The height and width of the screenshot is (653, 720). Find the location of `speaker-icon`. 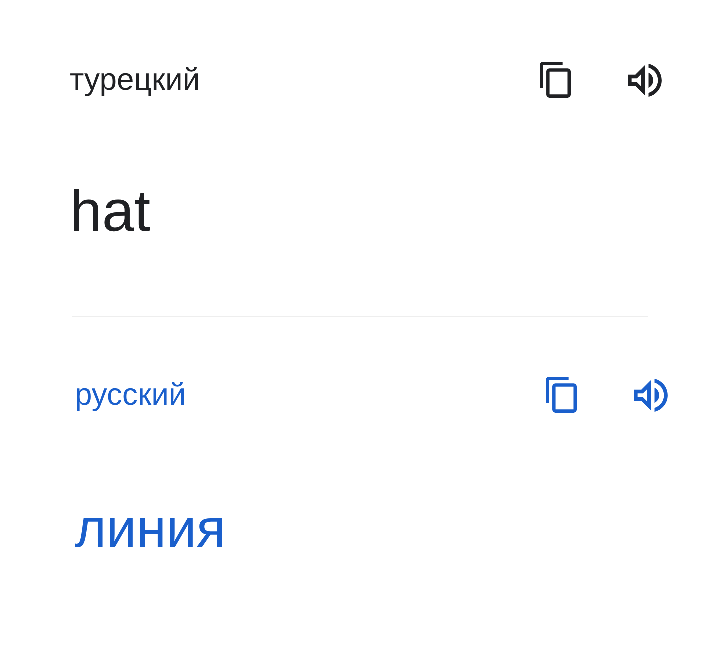

speaker-icon is located at coordinates (645, 80).